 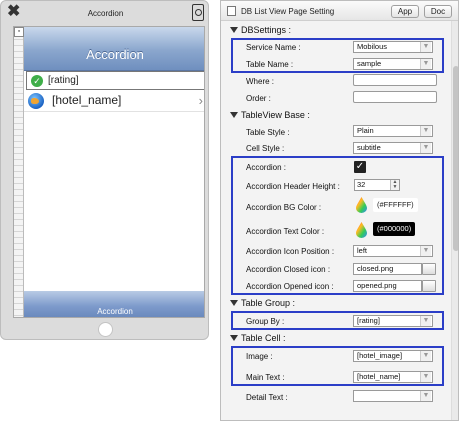 What do you see at coordinates (259, 356) in the screenshot?
I see `image-label: Image :` at bounding box center [259, 356].